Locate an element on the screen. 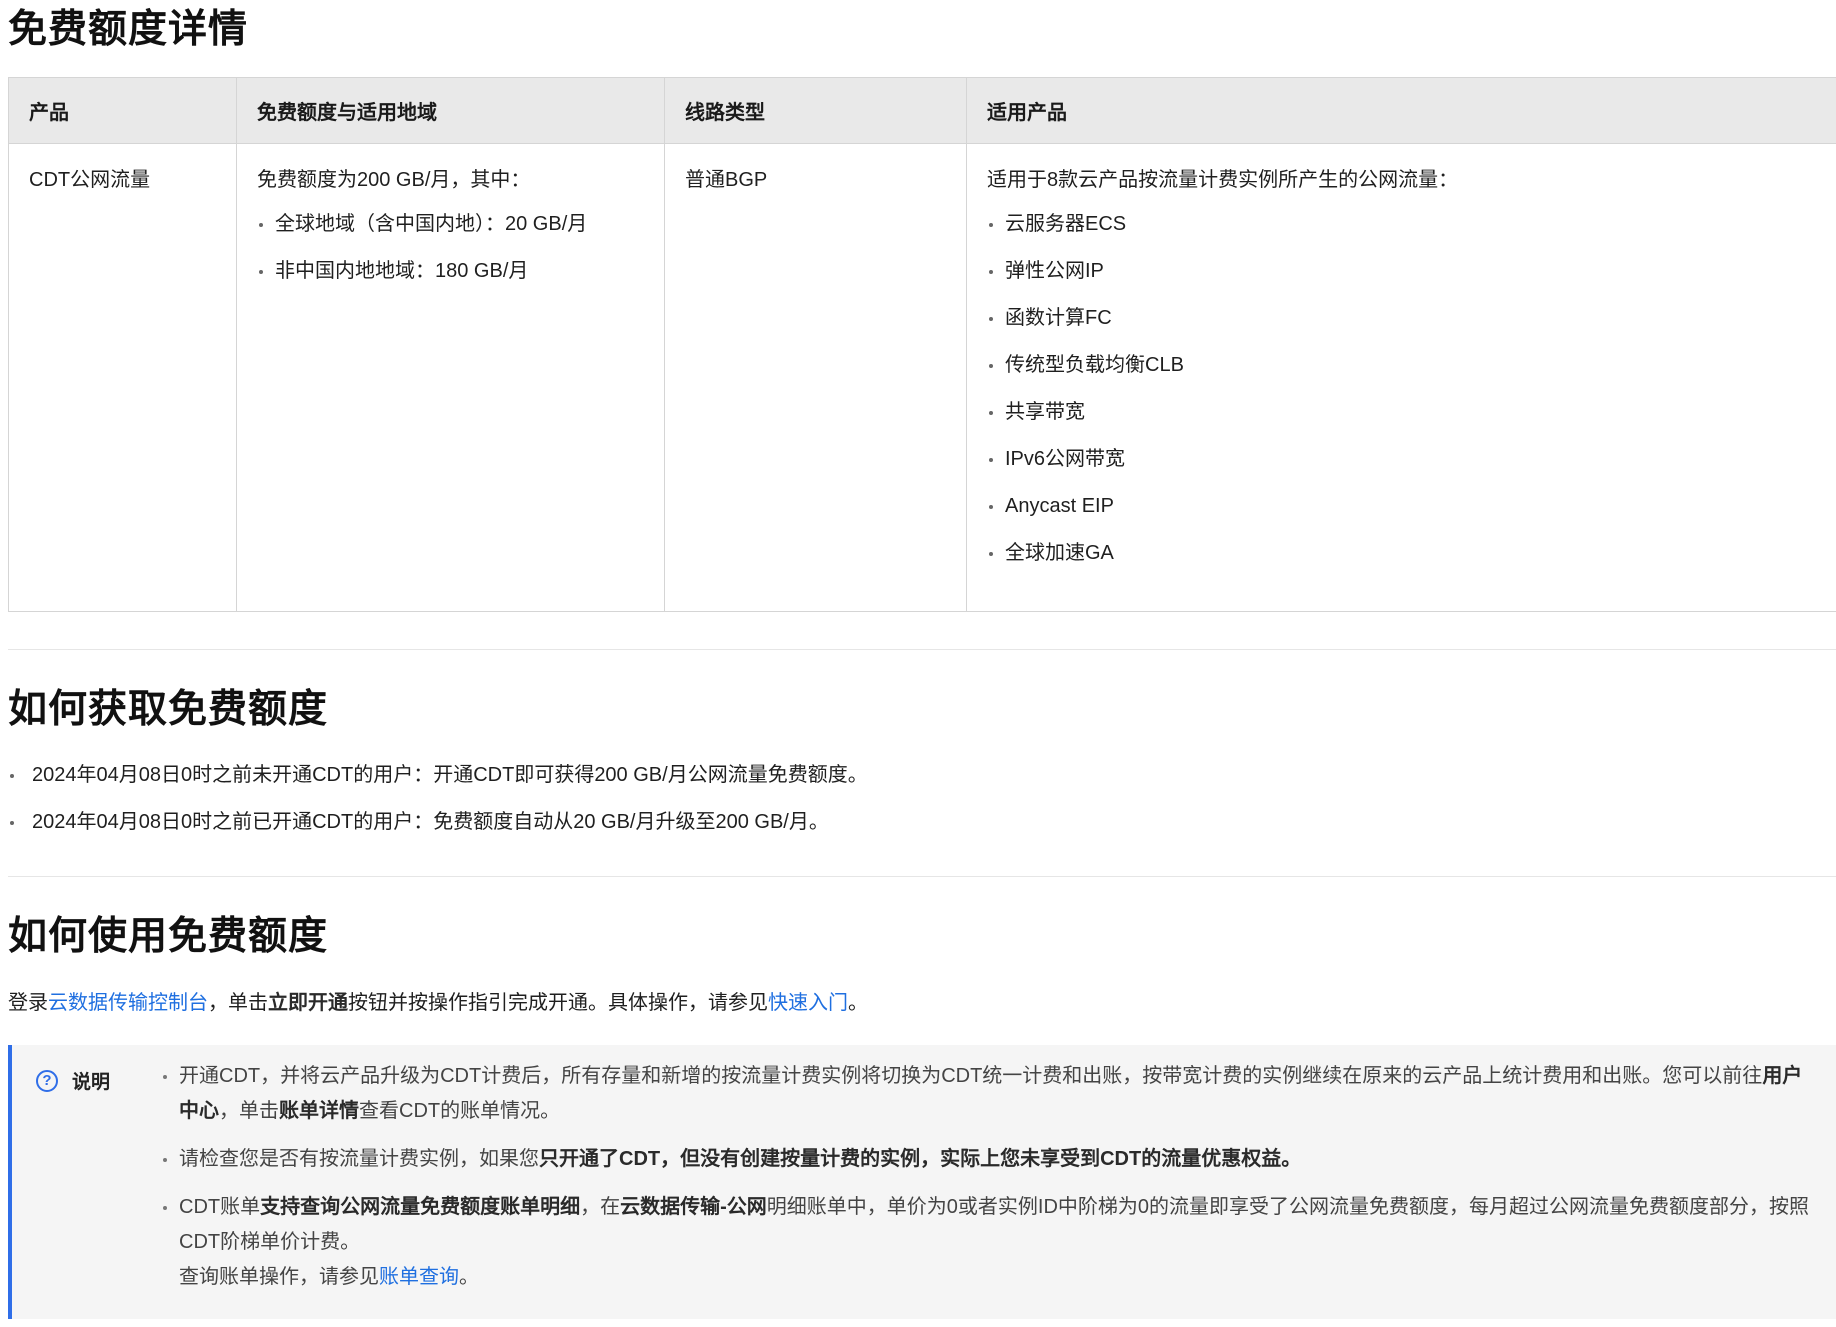  text: 查看CDT的账单情况。 is located at coordinates (460, 1111).